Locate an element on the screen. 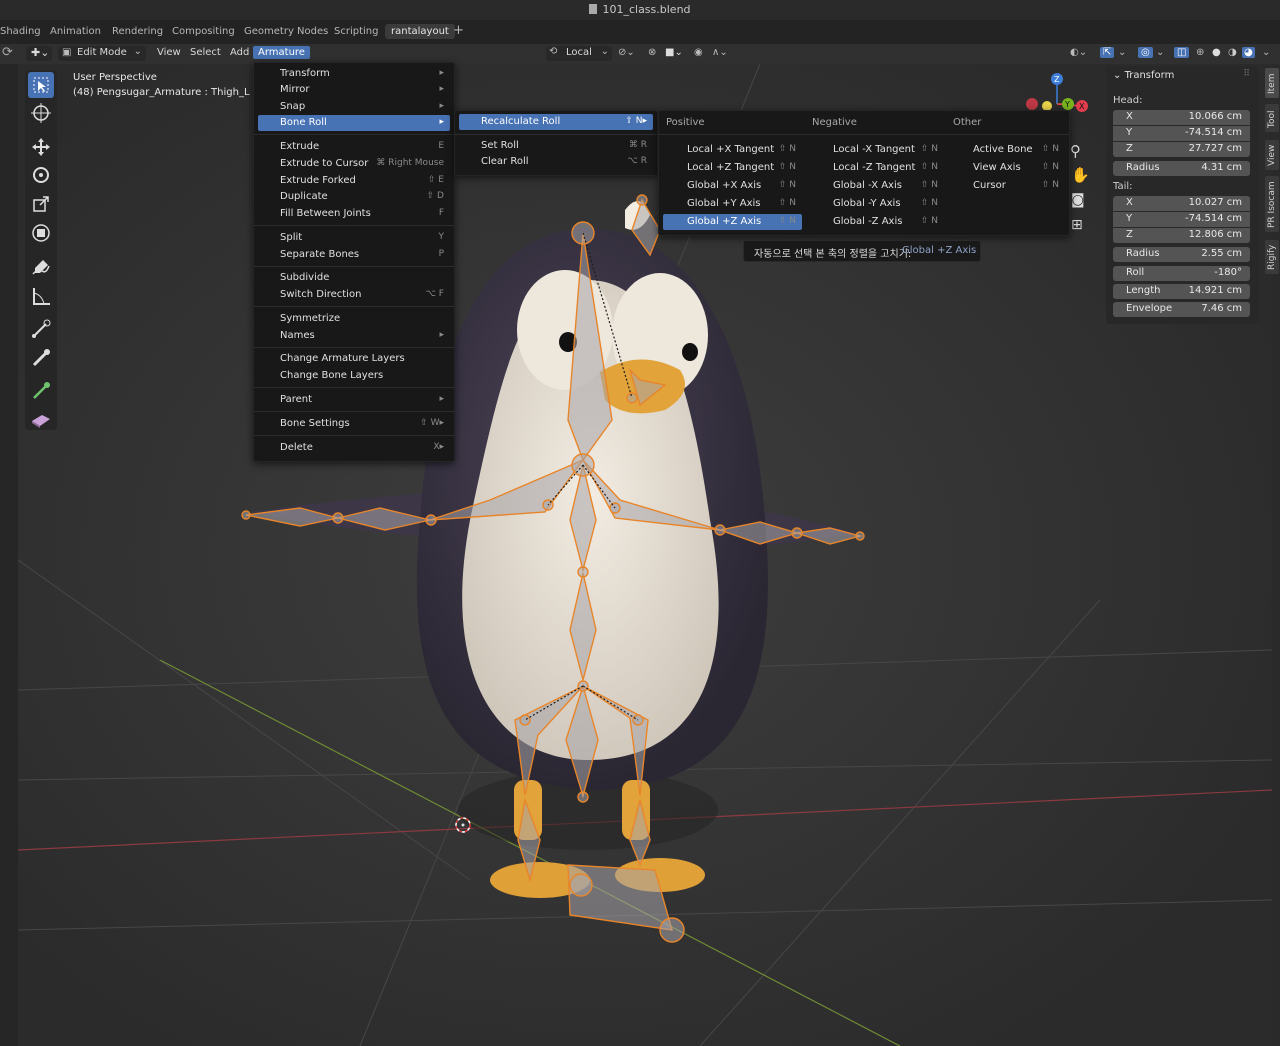 The height and width of the screenshot is (1046, 1280). menu-item-symmetrize: Symmetrize is located at coordinates (354, 319).